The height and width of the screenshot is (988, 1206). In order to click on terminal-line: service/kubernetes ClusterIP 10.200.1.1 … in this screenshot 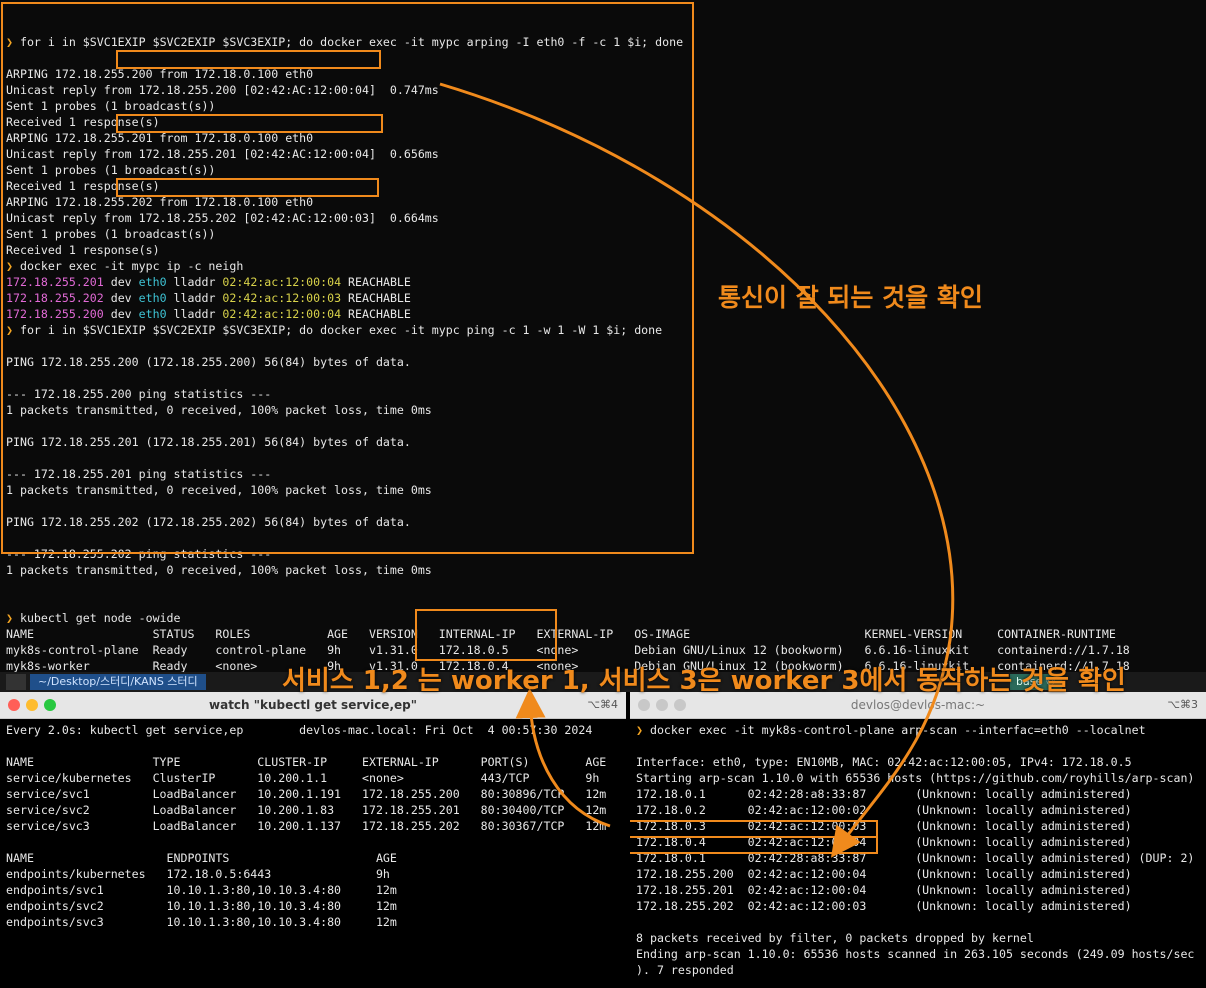, I will do `click(303, 778)`.